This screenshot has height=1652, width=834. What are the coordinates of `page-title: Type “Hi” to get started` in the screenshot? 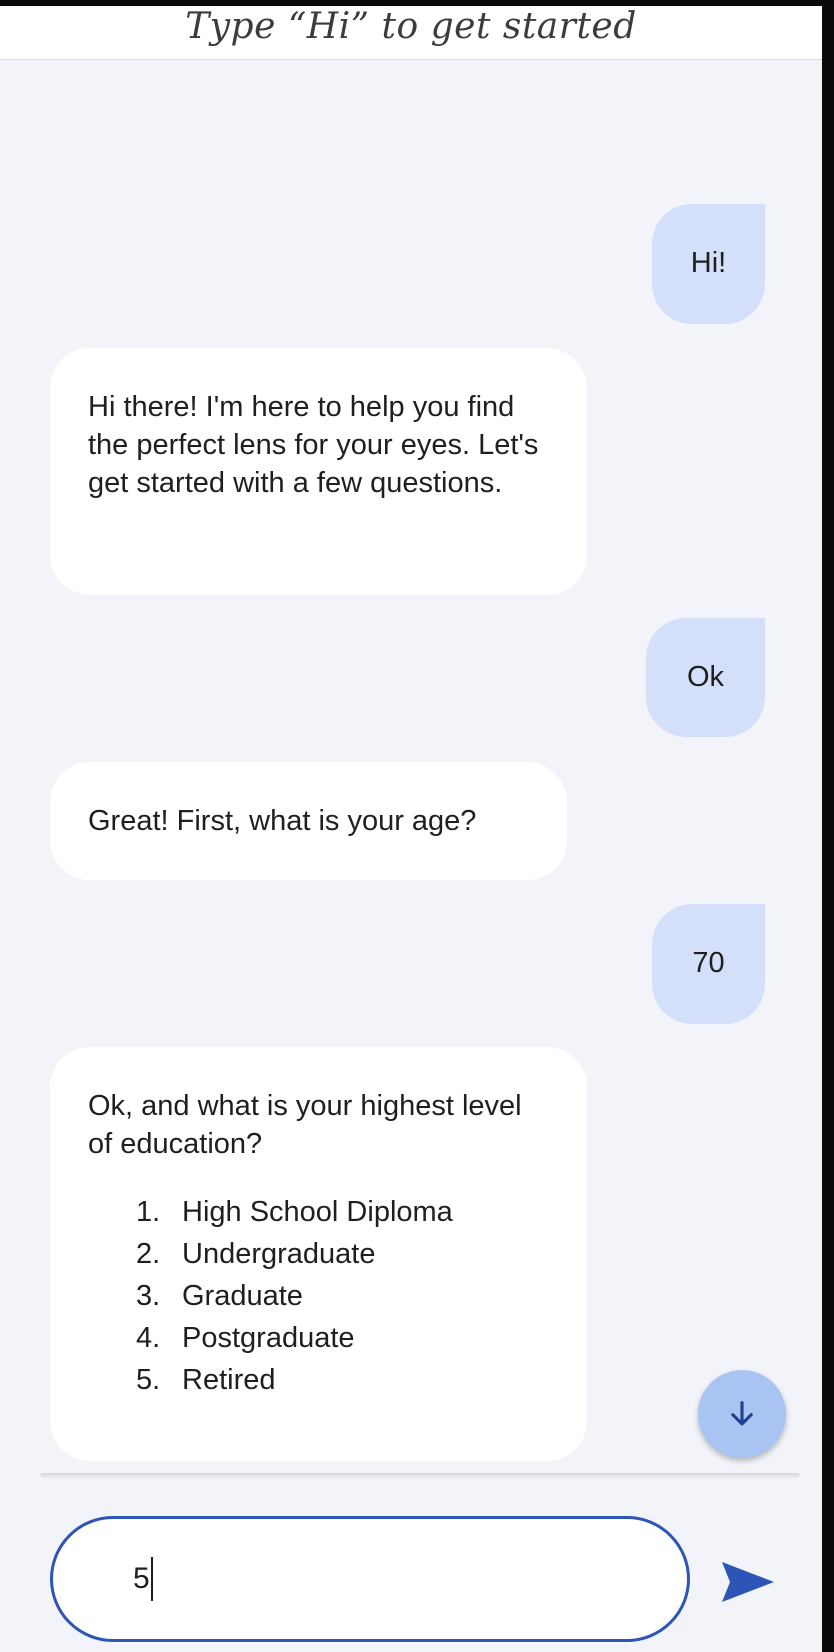 It's located at (411, 26).